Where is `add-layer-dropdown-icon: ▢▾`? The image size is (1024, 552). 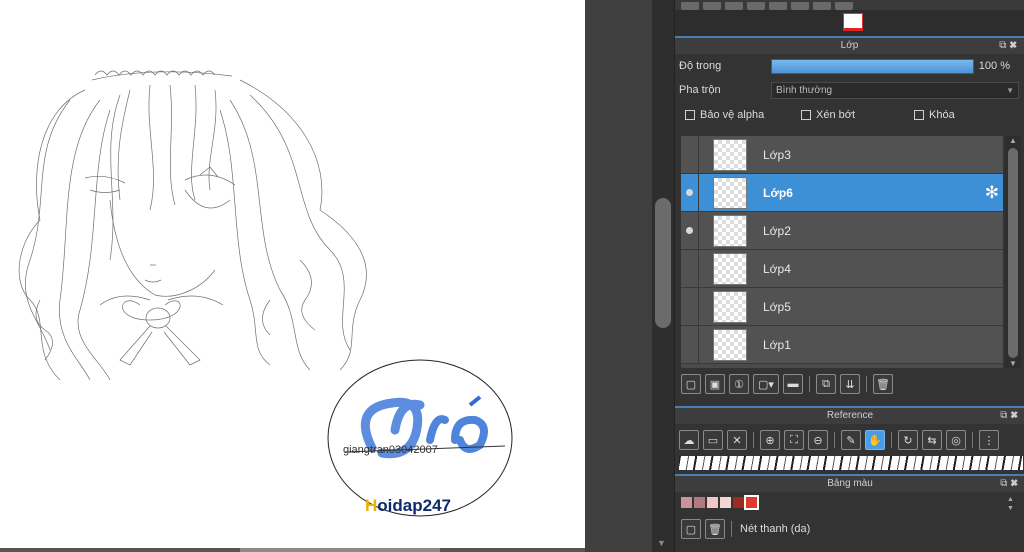 add-layer-dropdown-icon: ▢▾ is located at coordinates (766, 384).